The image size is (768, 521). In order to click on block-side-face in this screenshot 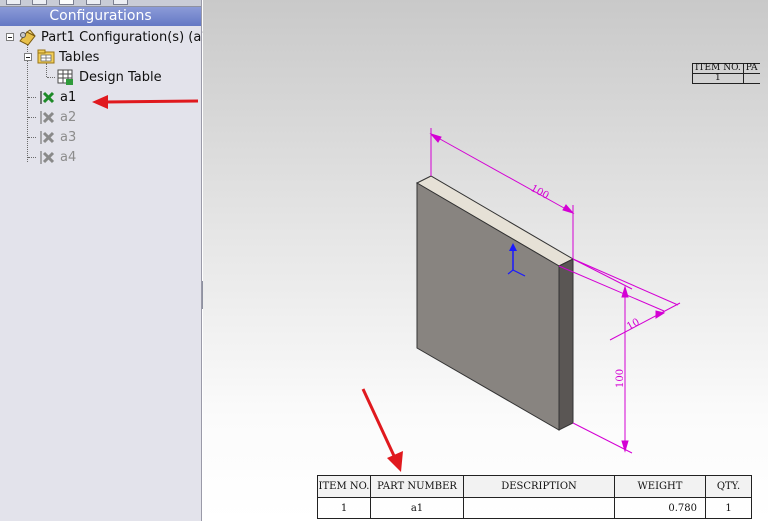, I will do `click(566, 344)`.